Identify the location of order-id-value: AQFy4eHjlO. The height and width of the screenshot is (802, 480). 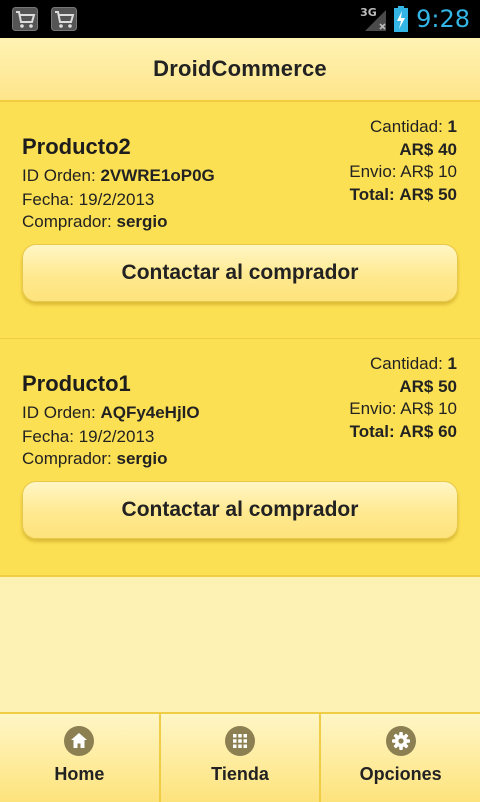
(150, 412).